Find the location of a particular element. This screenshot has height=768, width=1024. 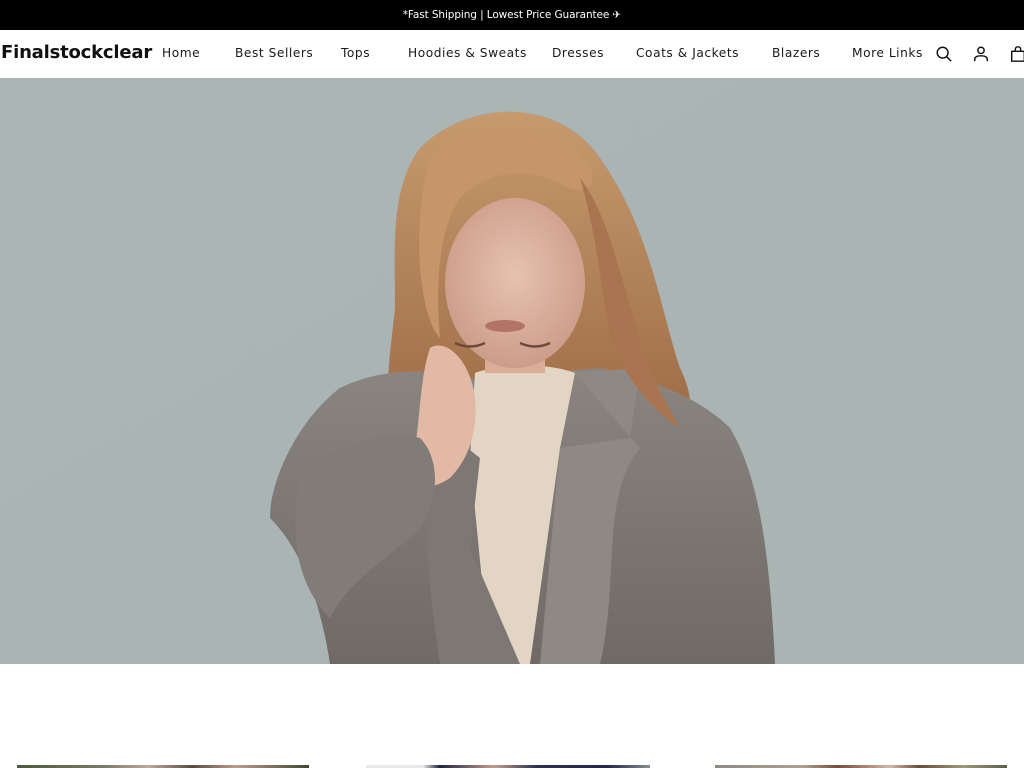

shopping-bag-icon is located at coordinates (1017, 54).